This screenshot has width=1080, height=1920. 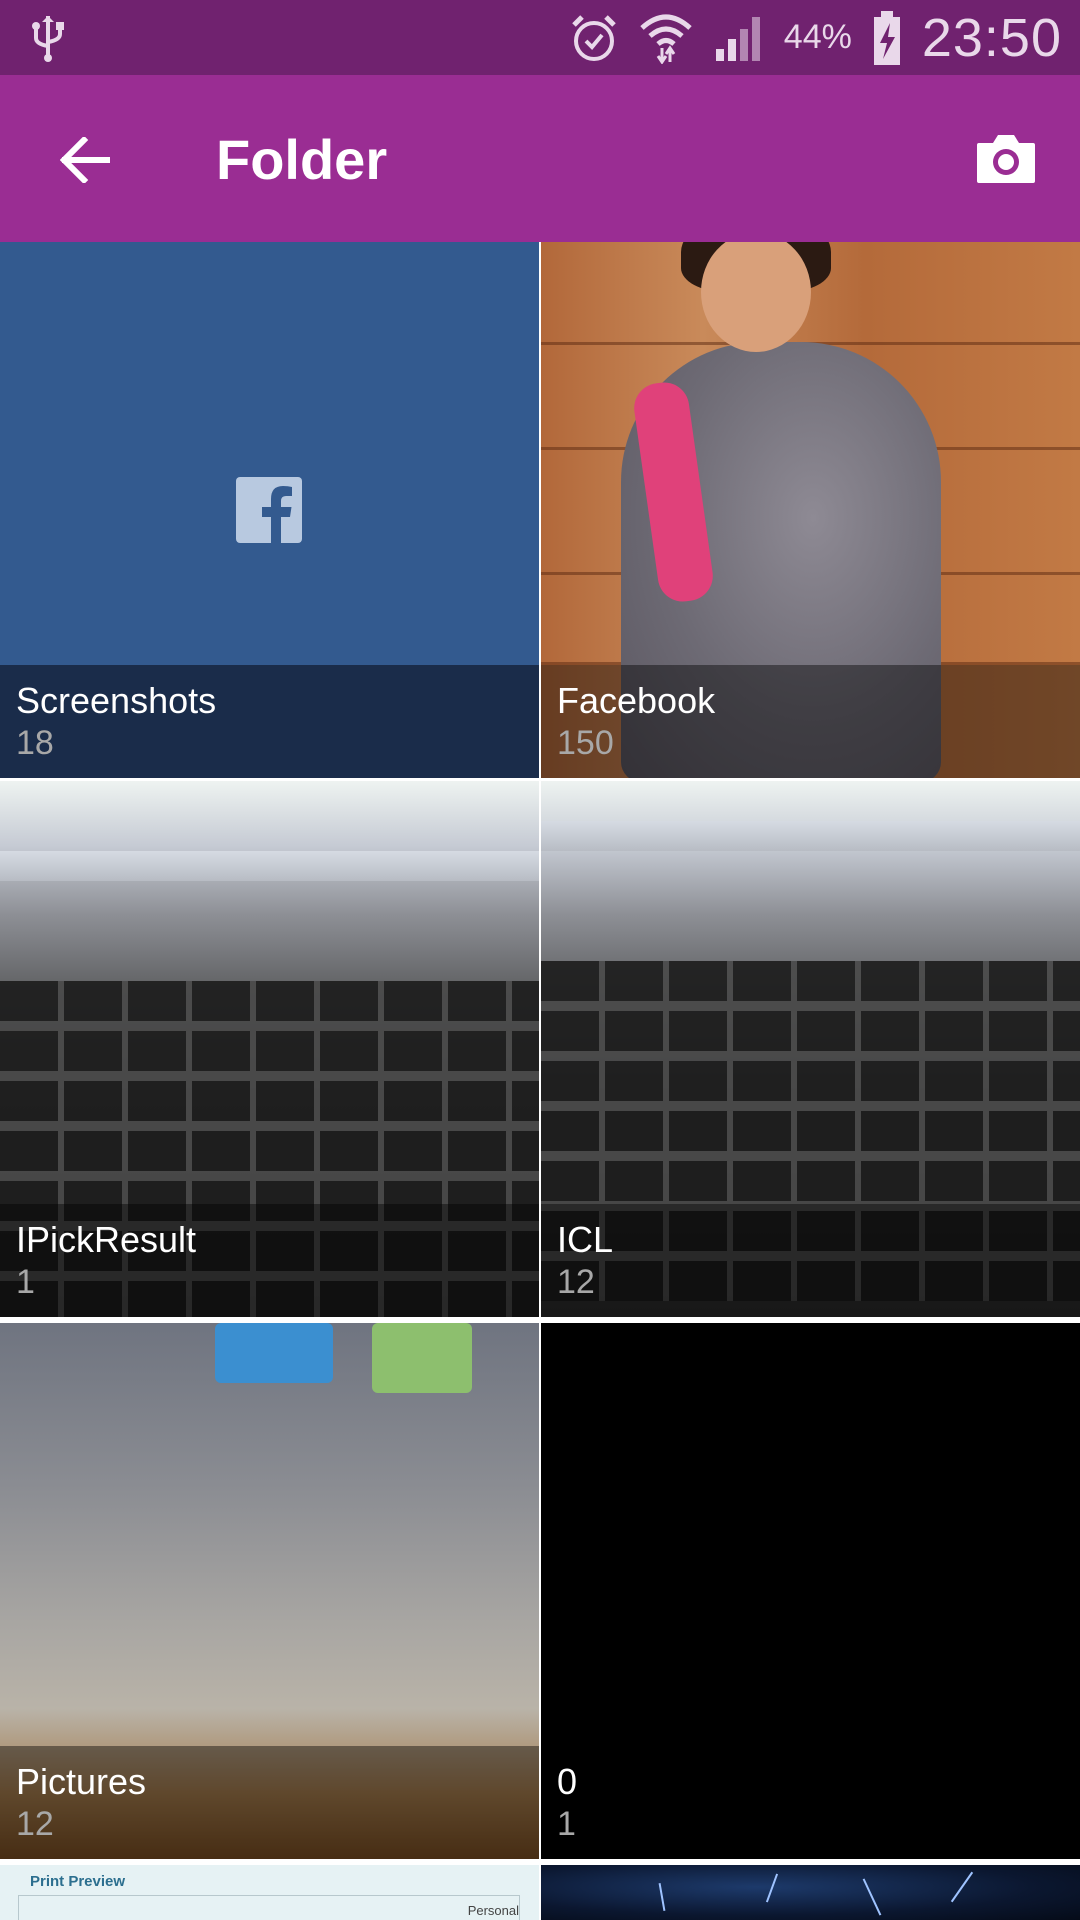 I want to click on wifi-icon, so click(x=666, y=39).